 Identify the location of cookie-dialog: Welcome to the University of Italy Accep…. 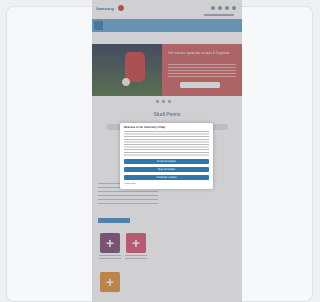
(166, 156).